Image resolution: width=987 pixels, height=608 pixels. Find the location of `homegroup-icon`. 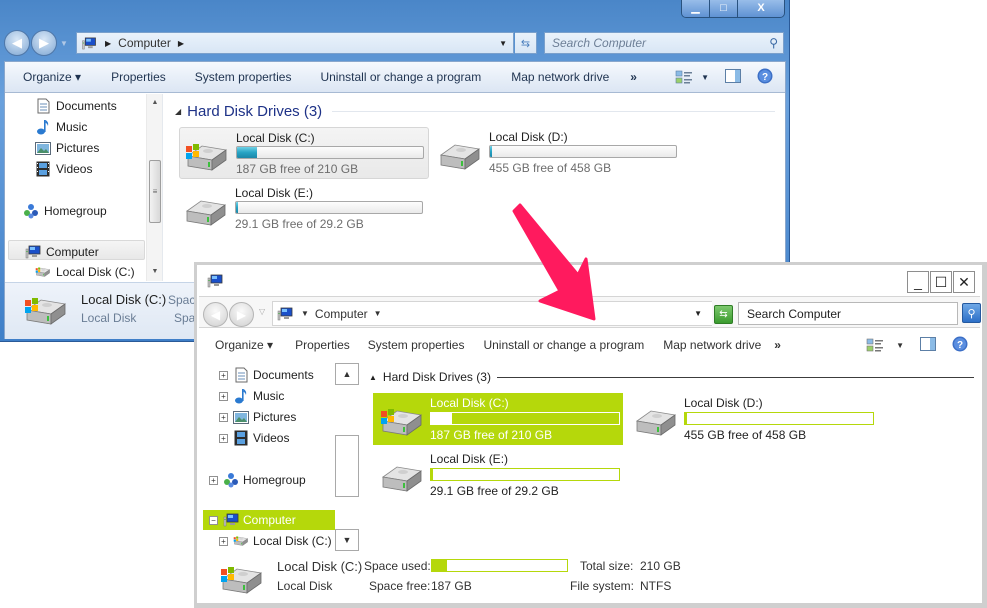

homegroup-icon is located at coordinates (31, 211).